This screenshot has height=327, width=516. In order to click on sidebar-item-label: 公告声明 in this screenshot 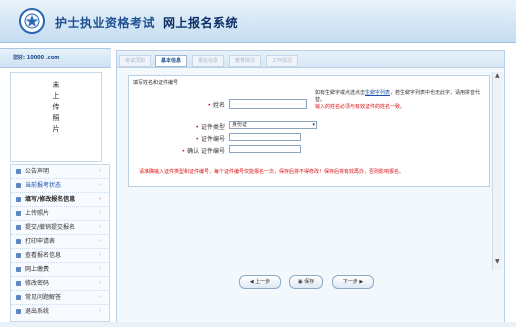, I will do `click(37, 171)`.